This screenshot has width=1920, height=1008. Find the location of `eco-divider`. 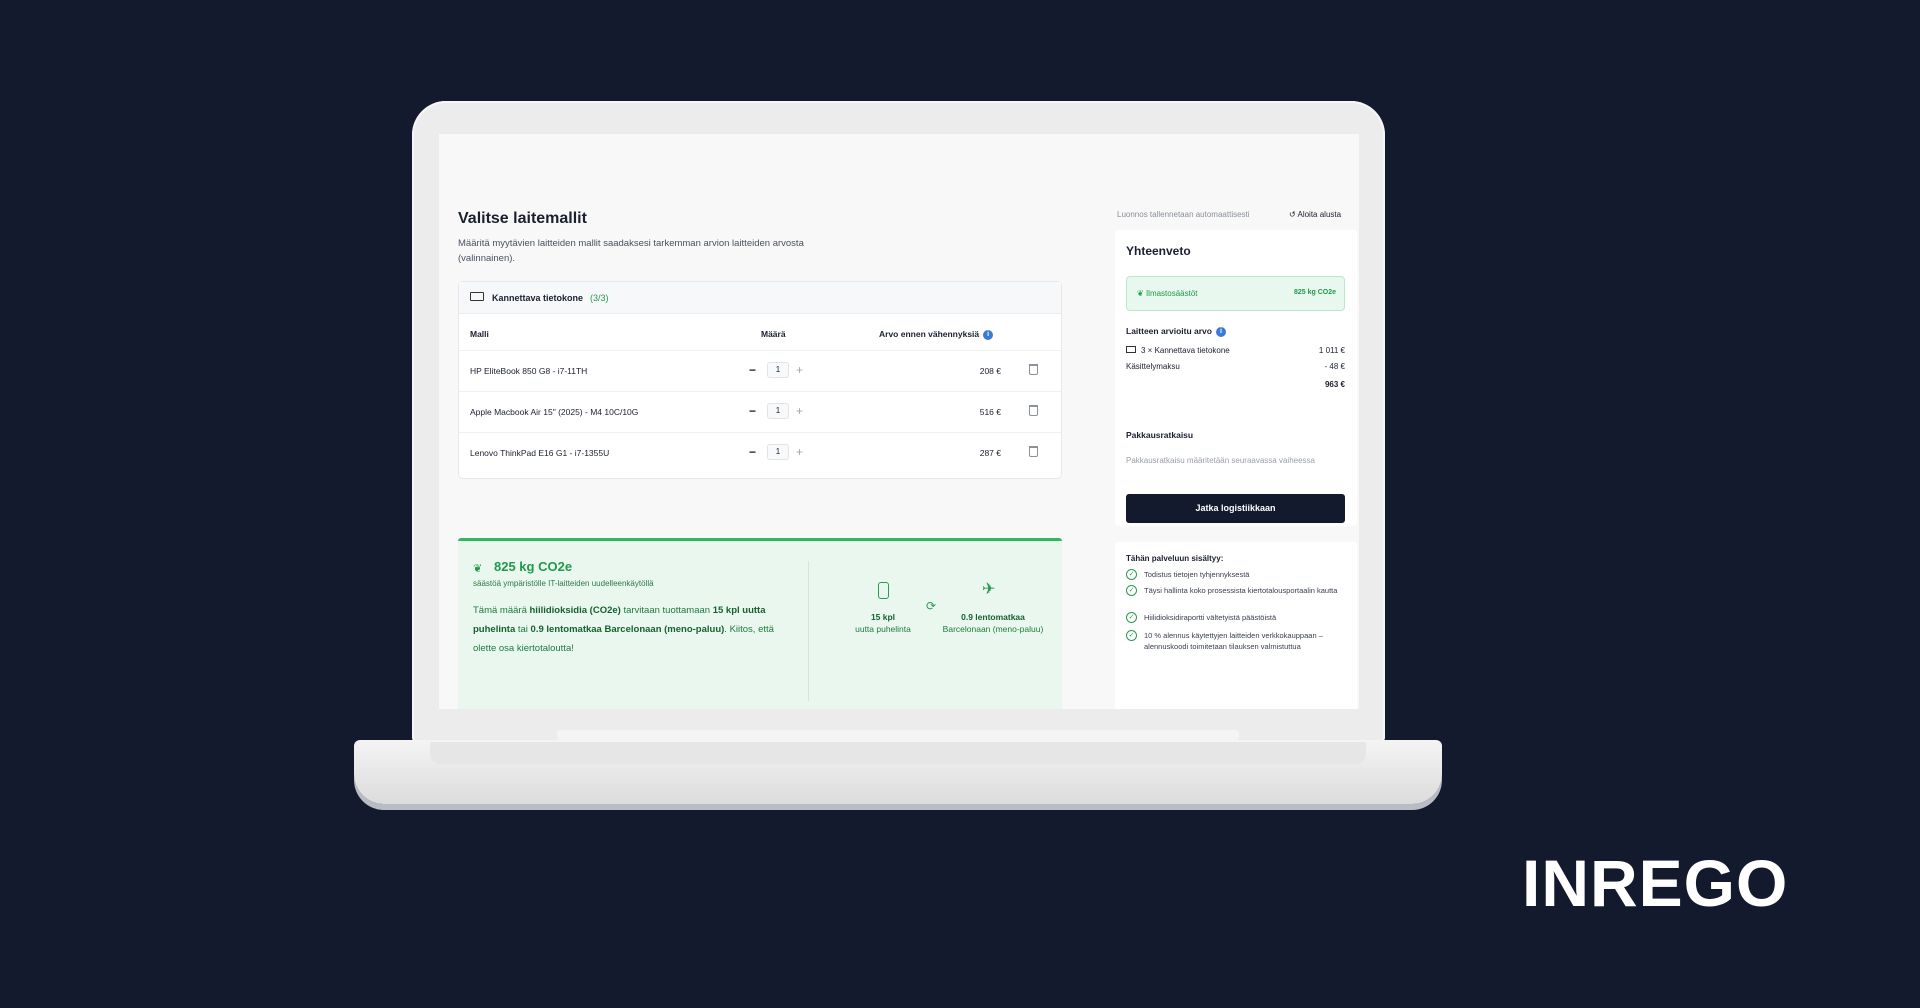

eco-divider is located at coordinates (808, 631).